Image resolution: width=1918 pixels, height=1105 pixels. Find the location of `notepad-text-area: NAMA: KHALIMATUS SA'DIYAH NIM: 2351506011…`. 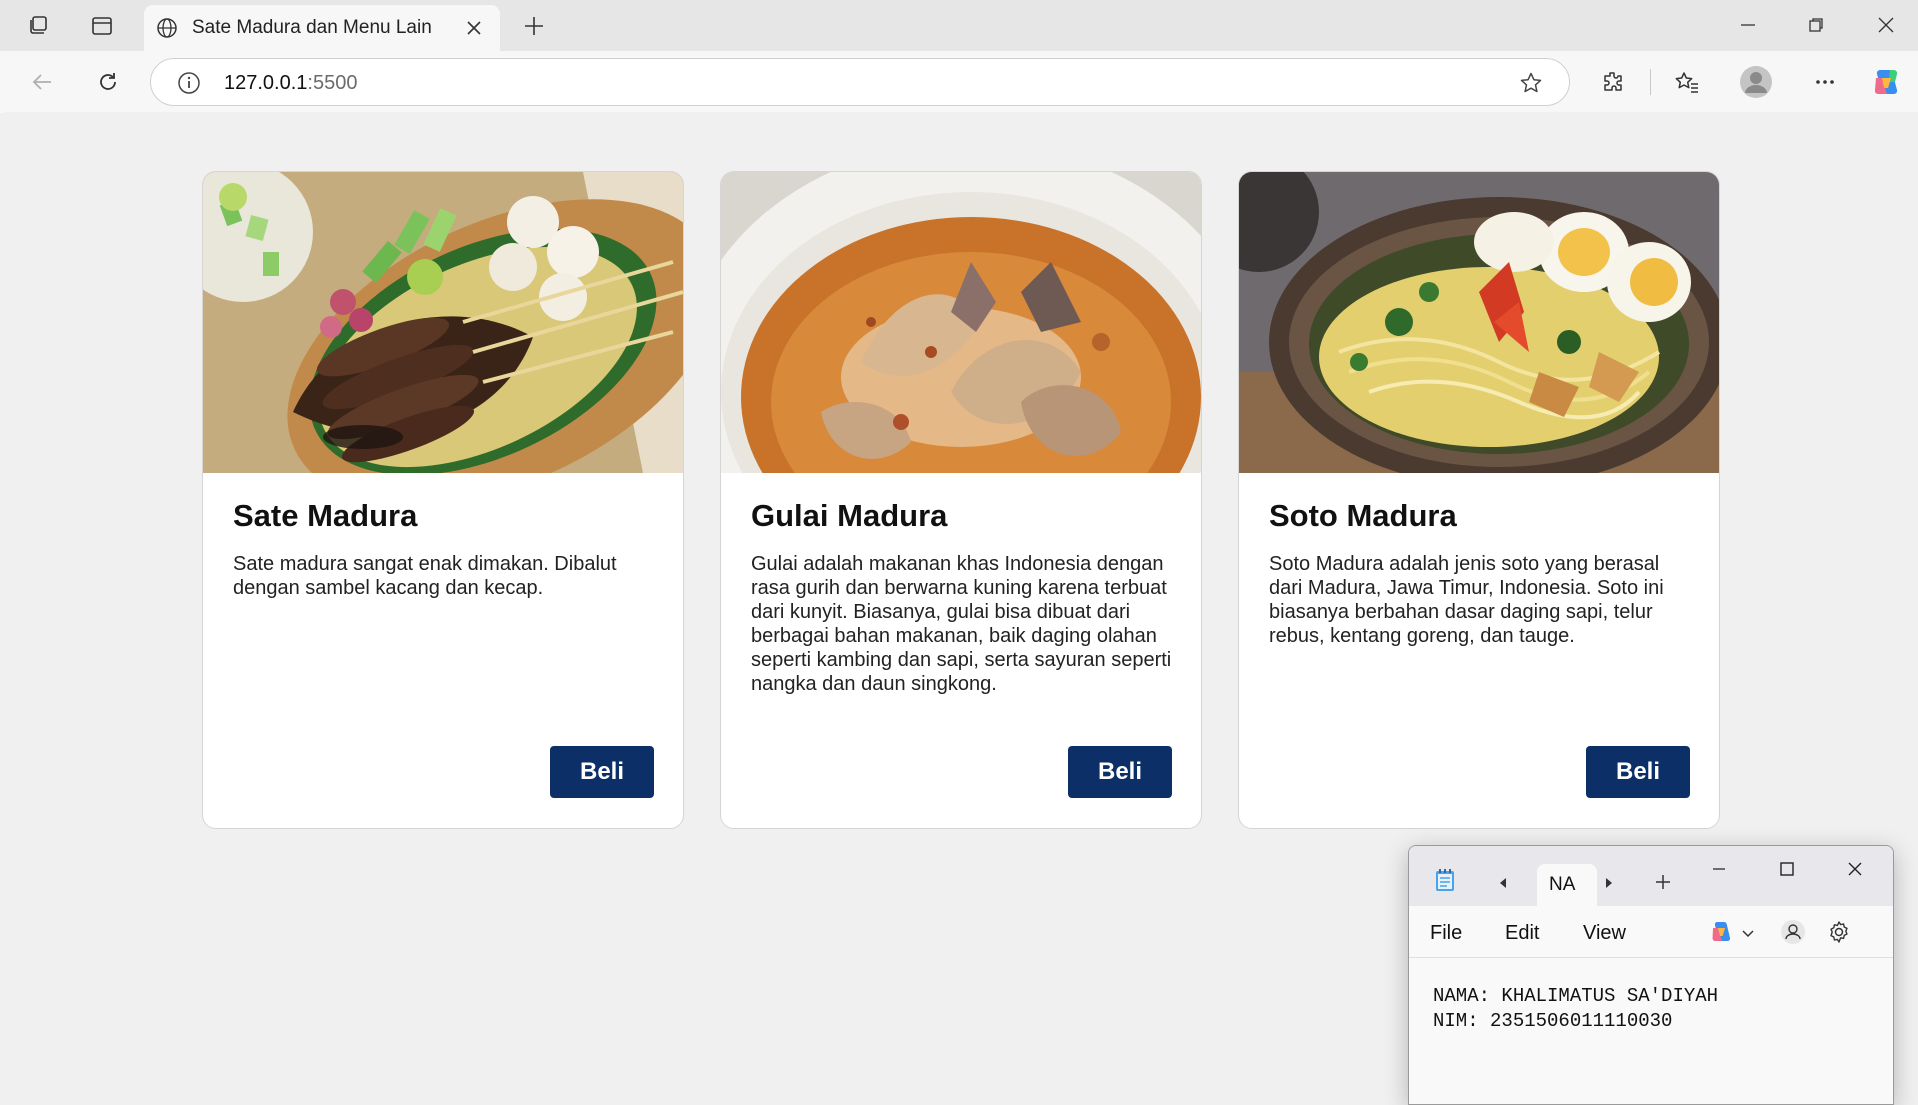

notepad-text-area: NAMA: KHALIMATUS SA'DIYAH NIM: 2351506011… is located at coordinates (1575, 1009).